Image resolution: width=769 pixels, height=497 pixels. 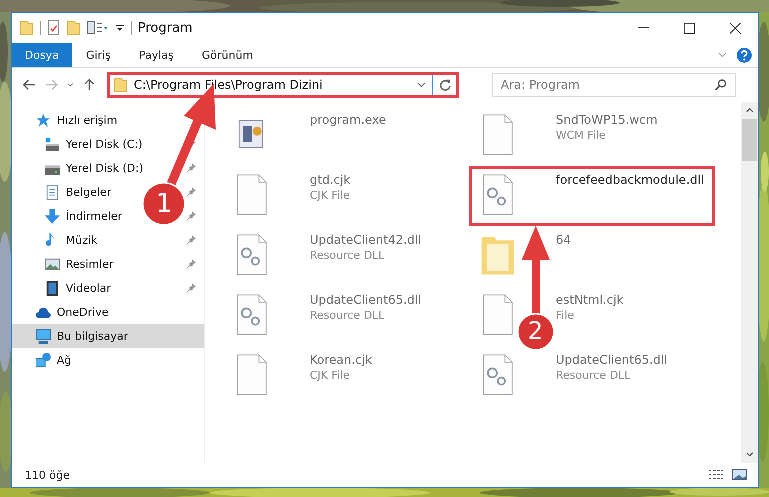 What do you see at coordinates (90, 264) in the screenshot?
I see `sidebar-item: Resimler` at bounding box center [90, 264].